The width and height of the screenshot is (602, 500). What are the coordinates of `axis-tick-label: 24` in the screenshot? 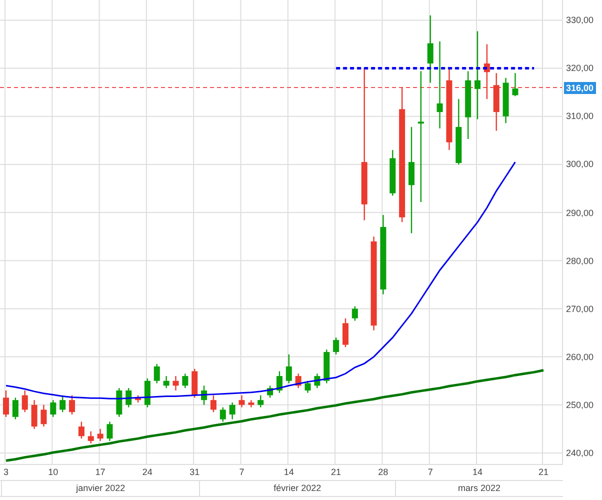 It's located at (147, 472).